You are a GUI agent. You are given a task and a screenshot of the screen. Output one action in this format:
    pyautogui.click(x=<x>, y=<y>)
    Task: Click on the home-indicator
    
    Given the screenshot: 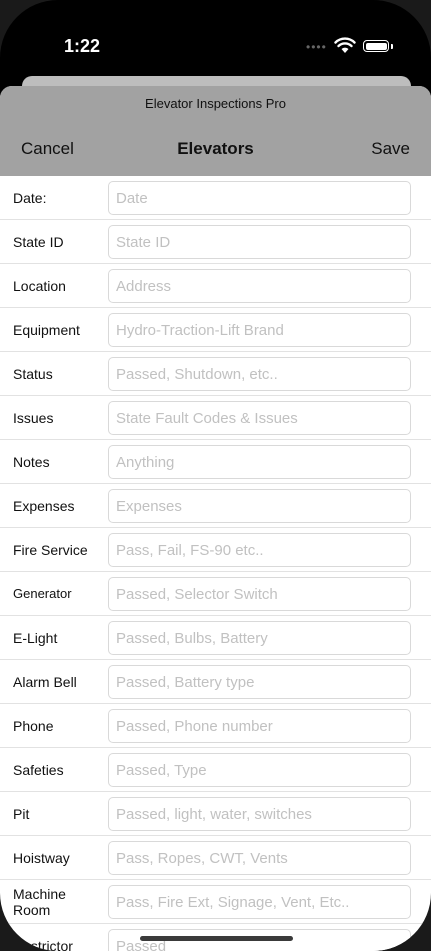 What is the action you would take?
    pyautogui.click(x=216, y=938)
    